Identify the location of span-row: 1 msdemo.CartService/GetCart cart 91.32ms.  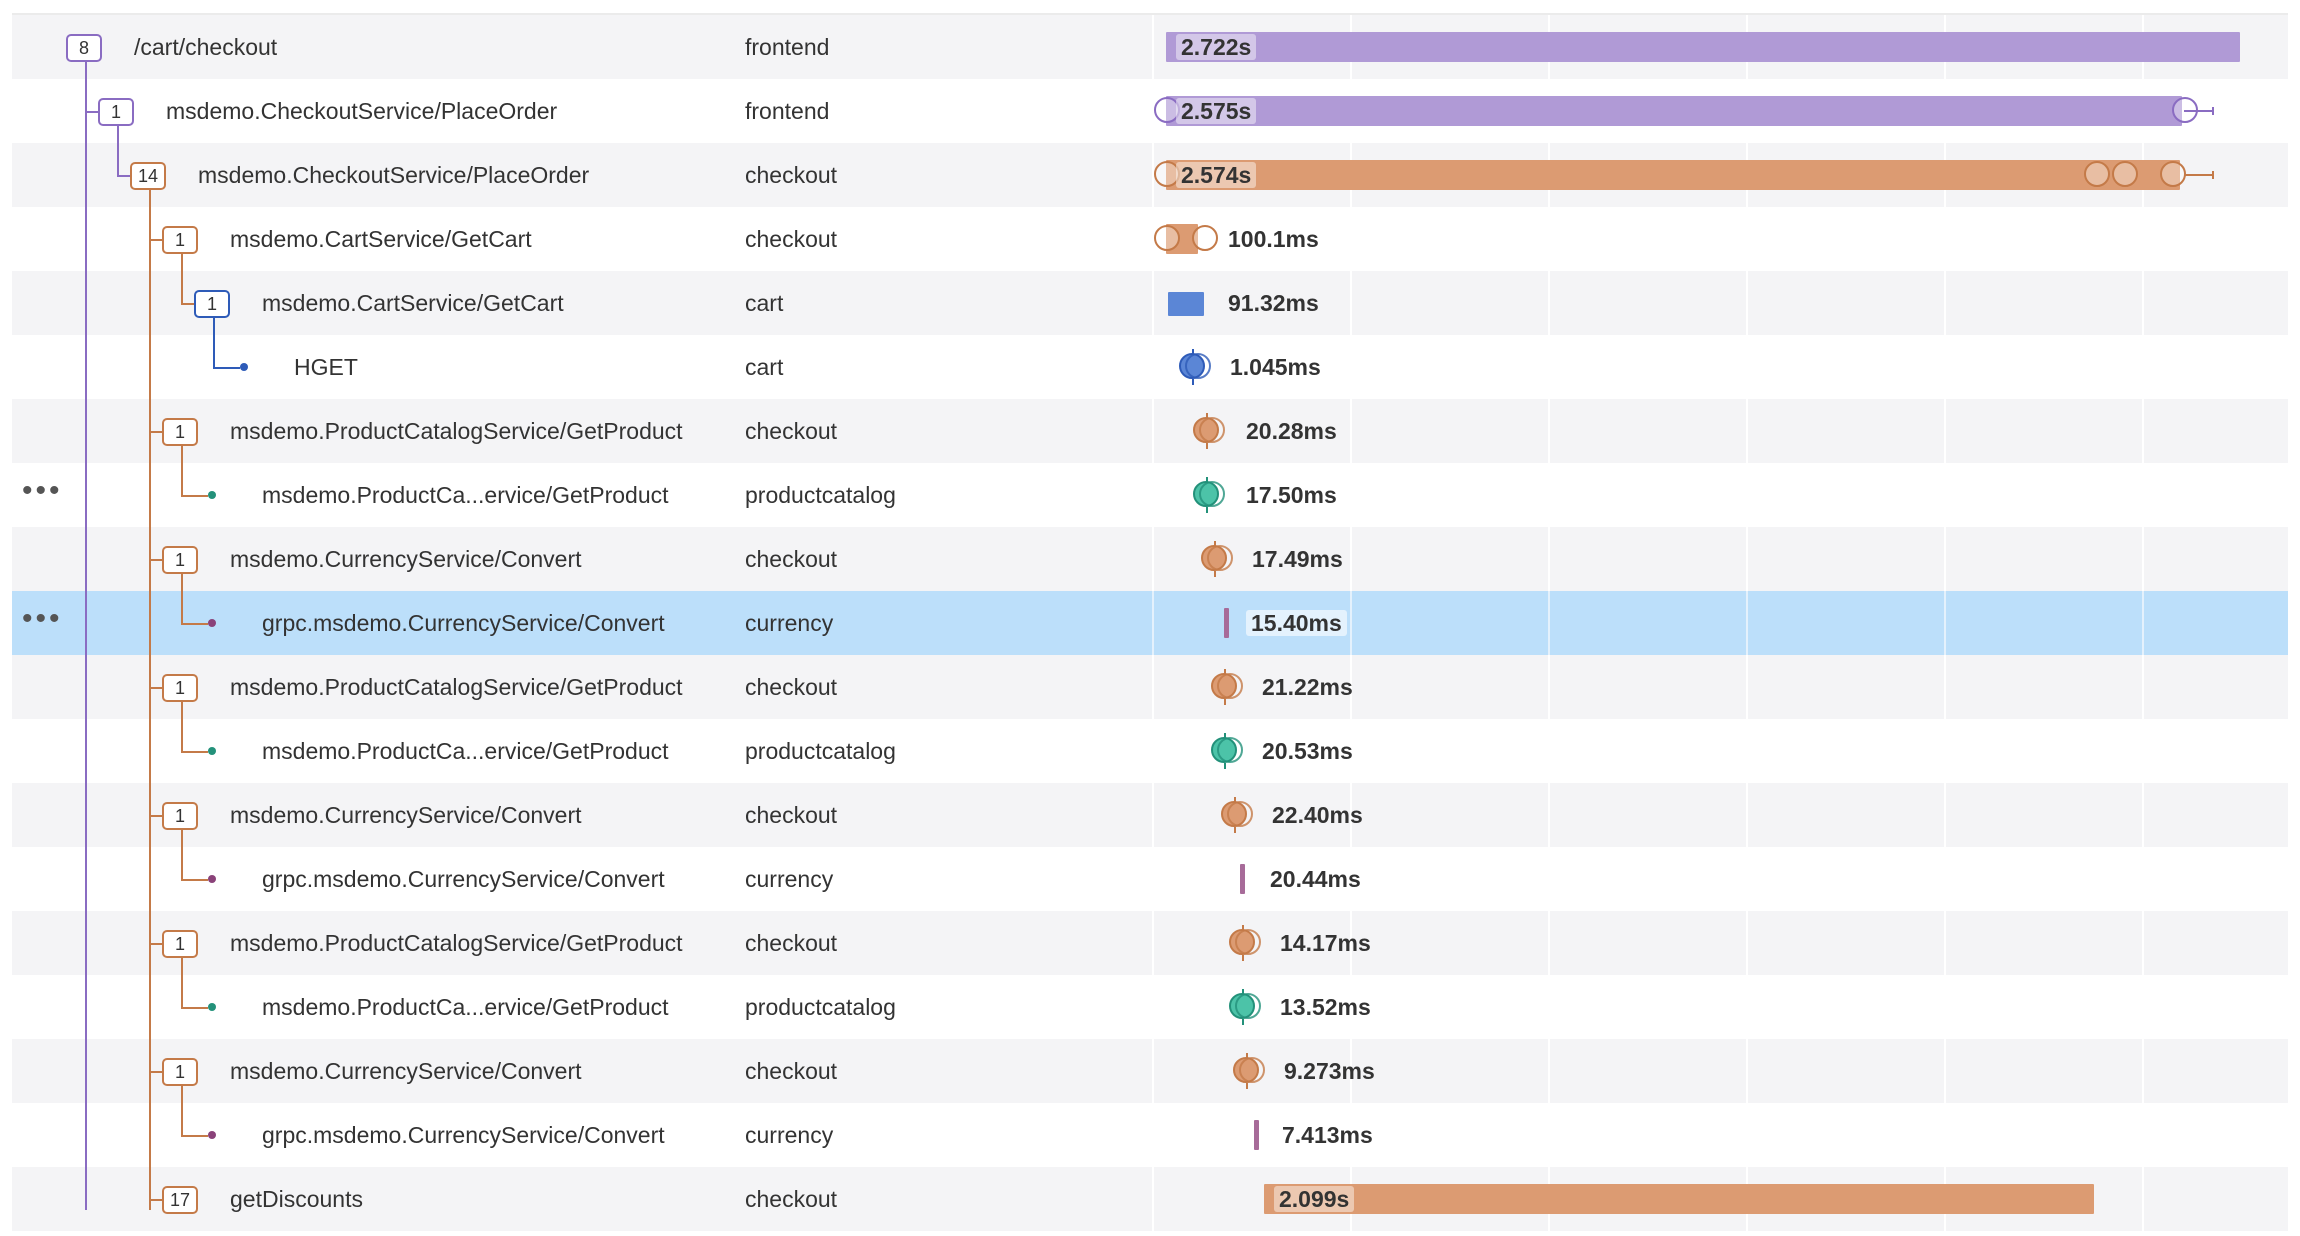
(1150, 303).